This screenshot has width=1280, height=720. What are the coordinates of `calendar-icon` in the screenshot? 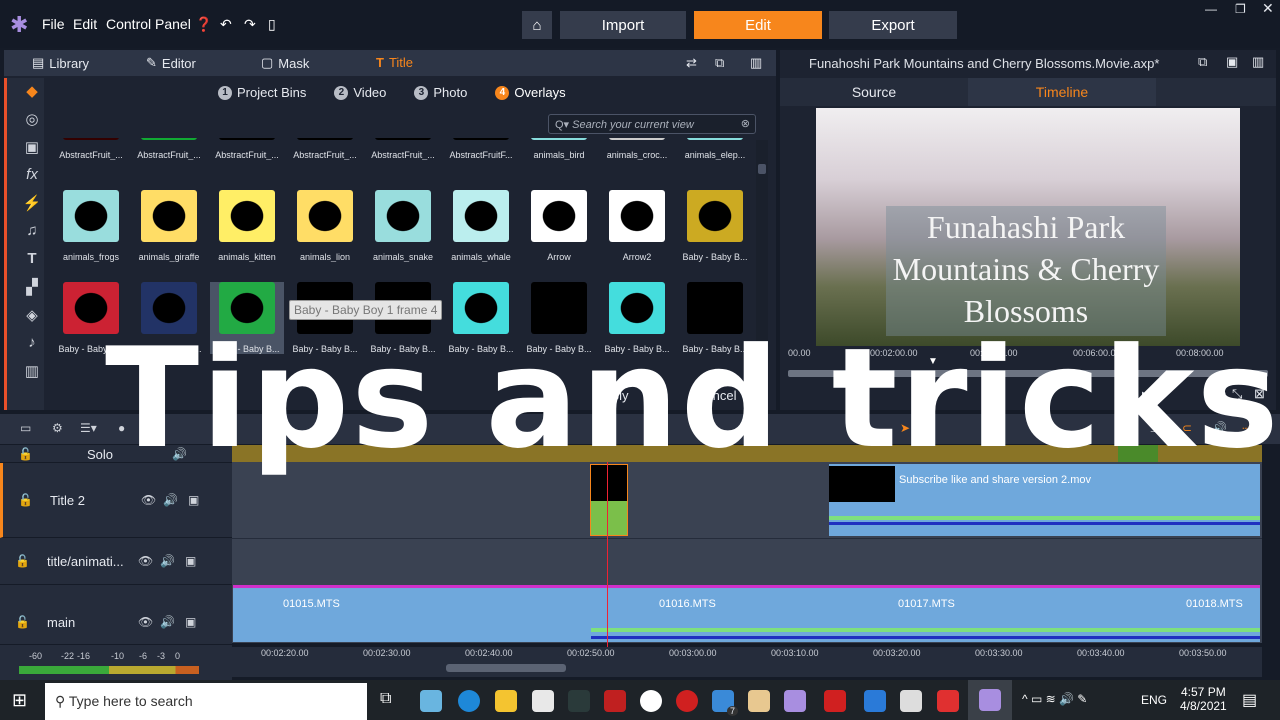 It's located at (948, 701).